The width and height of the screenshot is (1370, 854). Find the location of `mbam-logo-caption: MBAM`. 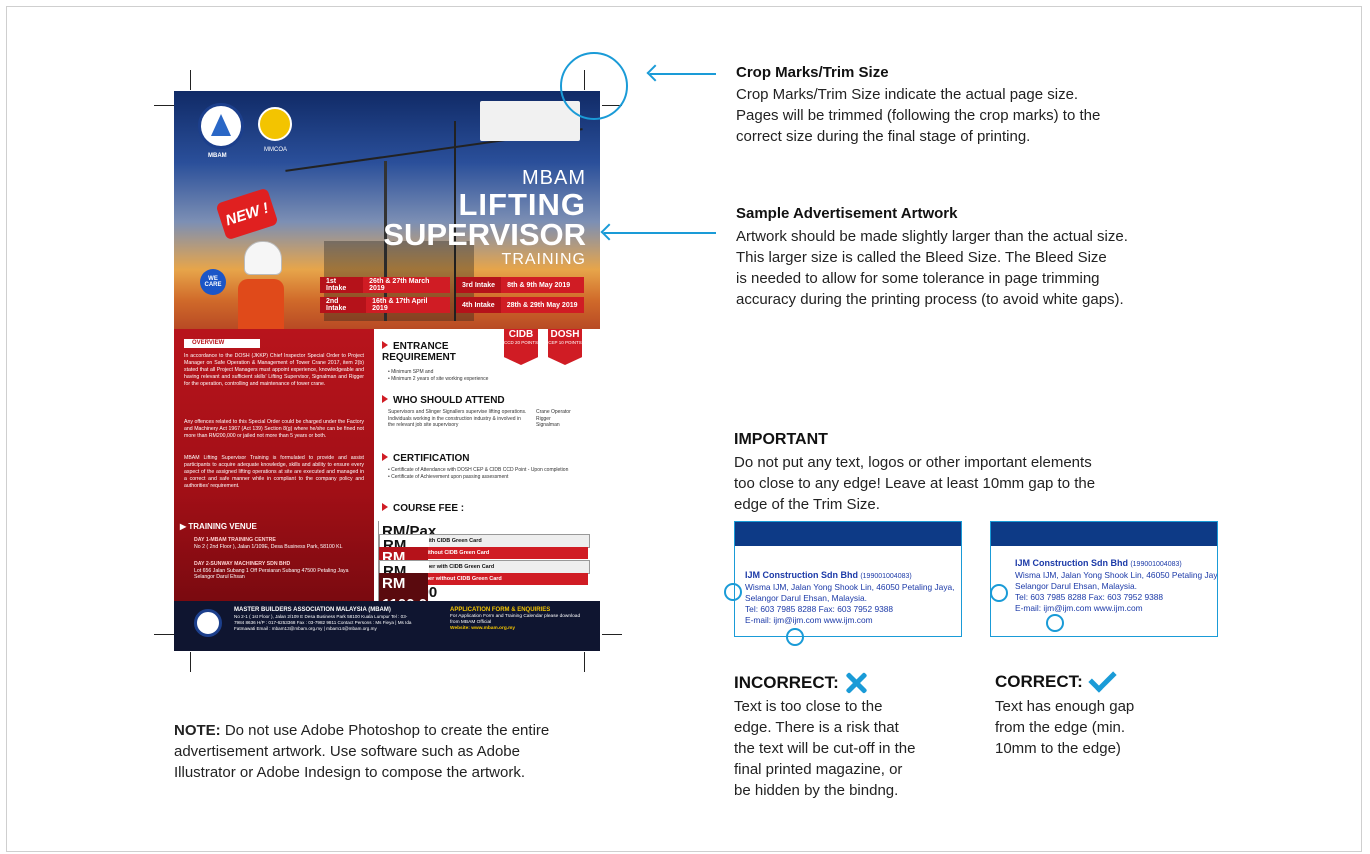

mbam-logo-caption: MBAM is located at coordinates (217, 156).